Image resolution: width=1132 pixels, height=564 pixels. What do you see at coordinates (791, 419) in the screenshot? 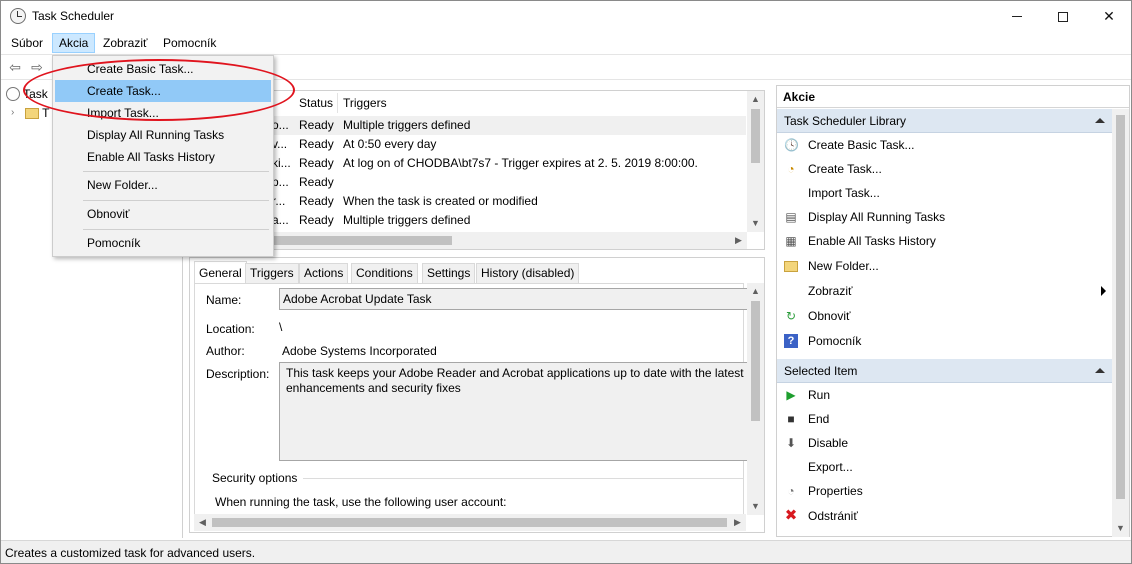
I see `stop-icon: ■` at bounding box center [791, 419].